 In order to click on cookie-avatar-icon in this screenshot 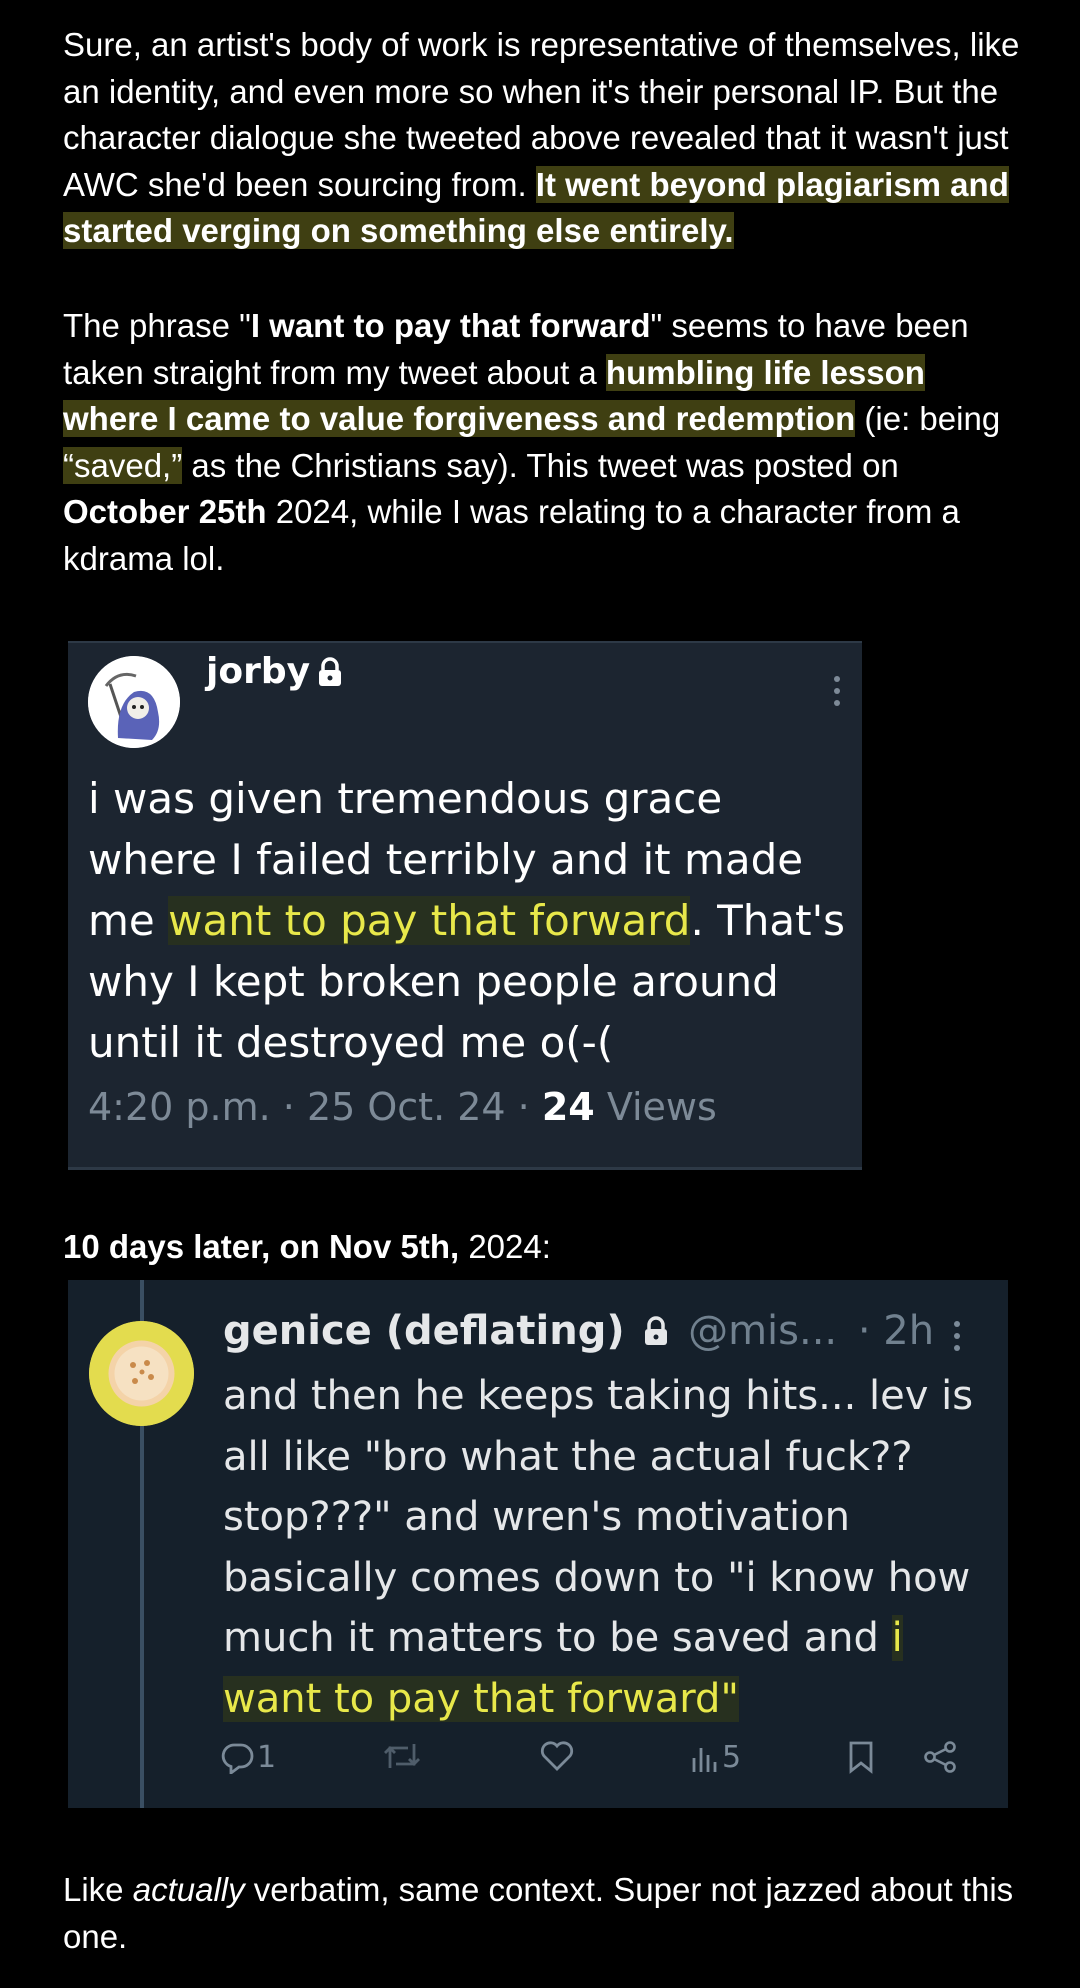, I will do `click(141, 1373)`.